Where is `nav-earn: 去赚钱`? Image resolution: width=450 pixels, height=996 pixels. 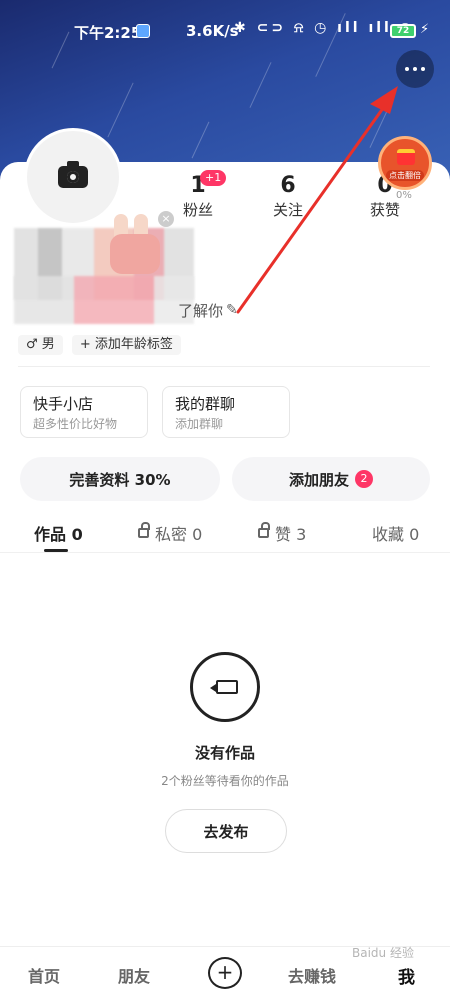
nav-earn: 去赚钱 is located at coordinates (312, 975).